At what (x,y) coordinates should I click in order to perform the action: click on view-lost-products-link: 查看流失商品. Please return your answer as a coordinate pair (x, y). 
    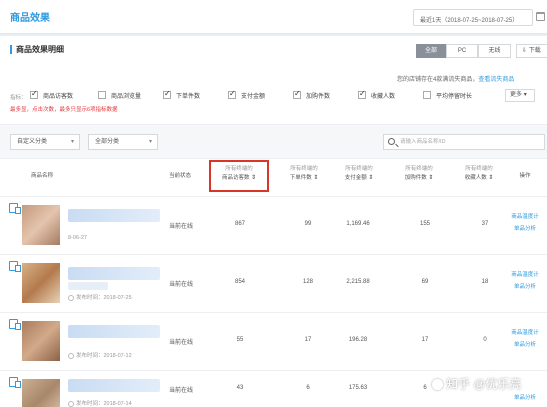
    Looking at the image, I should click on (496, 80).